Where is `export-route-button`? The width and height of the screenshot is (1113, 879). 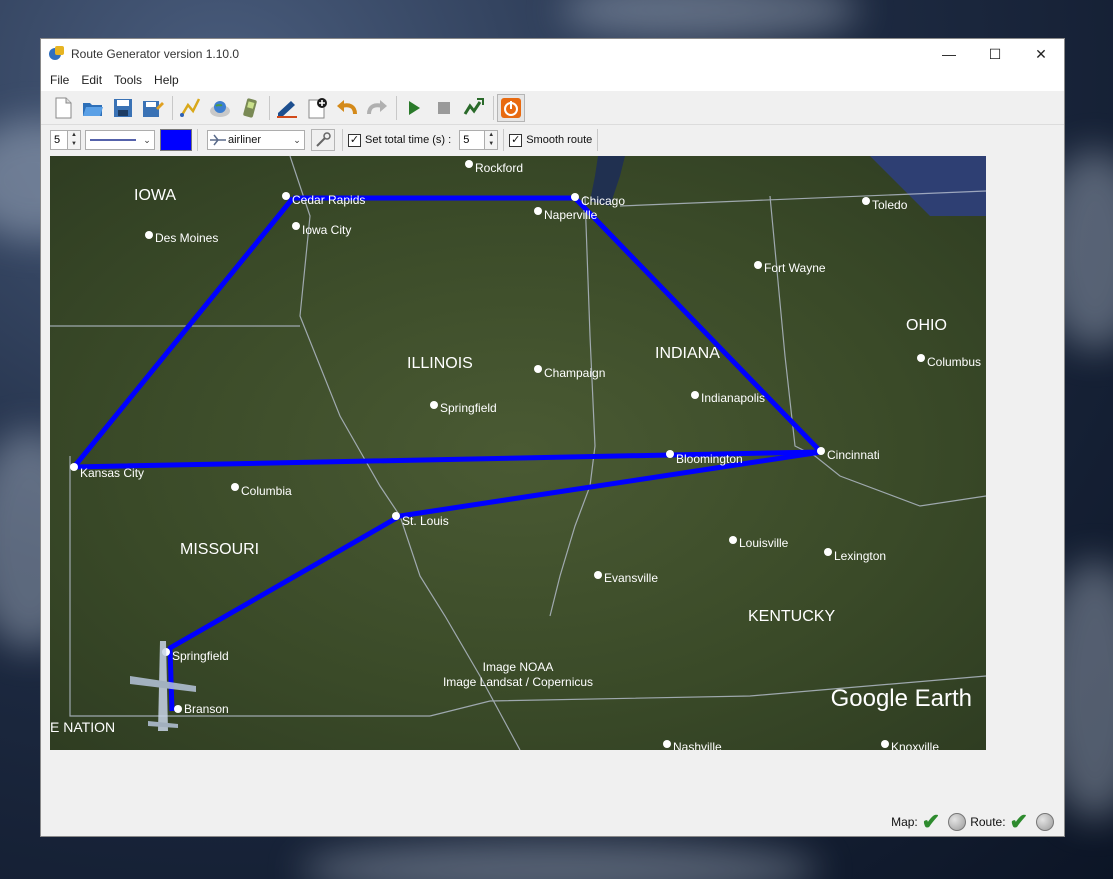
export-route-button is located at coordinates (474, 108).